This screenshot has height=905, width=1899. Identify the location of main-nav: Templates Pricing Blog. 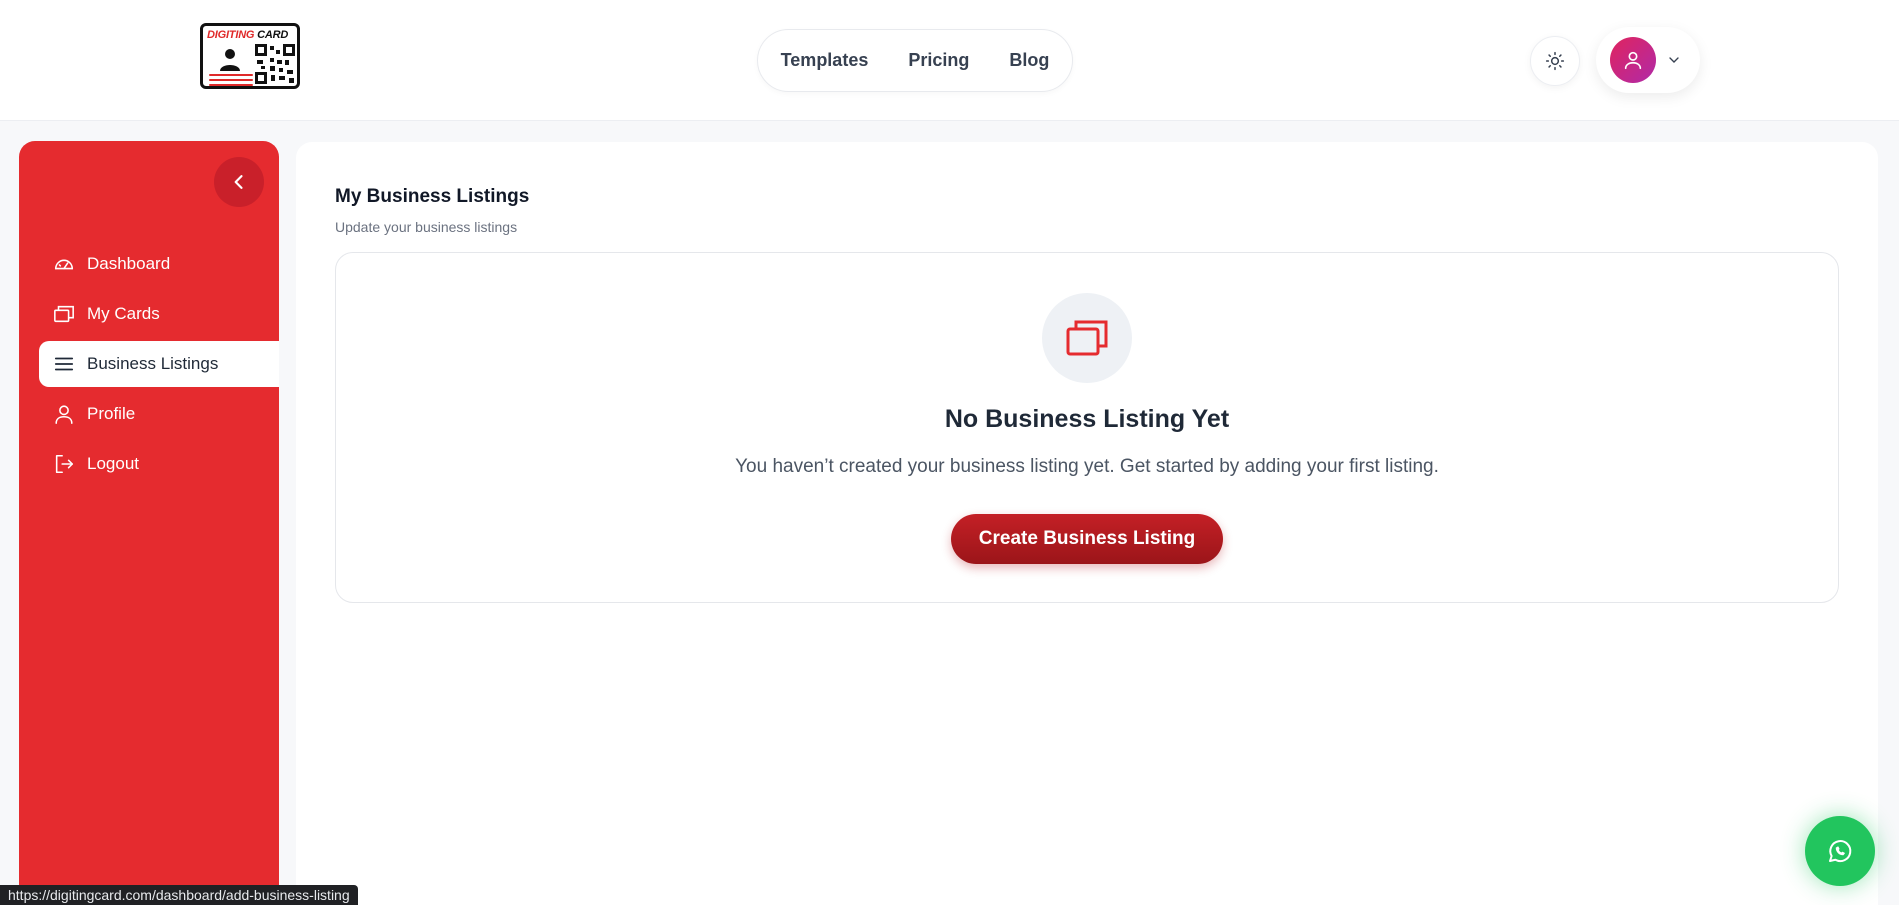
(915, 60).